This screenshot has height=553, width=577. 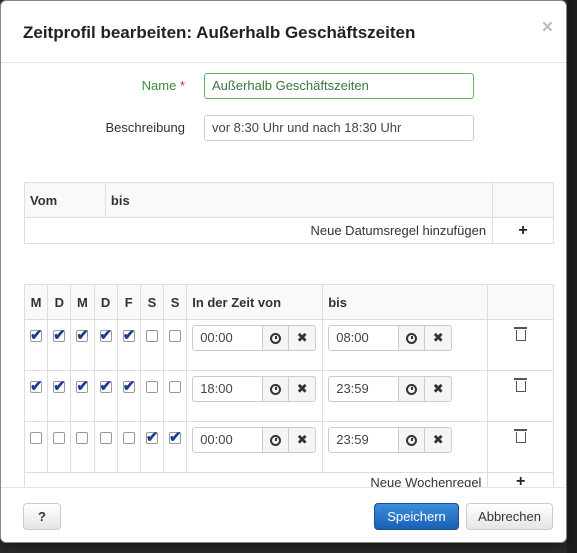 What do you see at coordinates (258, 230) in the screenshot?
I see `add-date-rule-label: Neue Datumsregel hinzufügen` at bounding box center [258, 230].